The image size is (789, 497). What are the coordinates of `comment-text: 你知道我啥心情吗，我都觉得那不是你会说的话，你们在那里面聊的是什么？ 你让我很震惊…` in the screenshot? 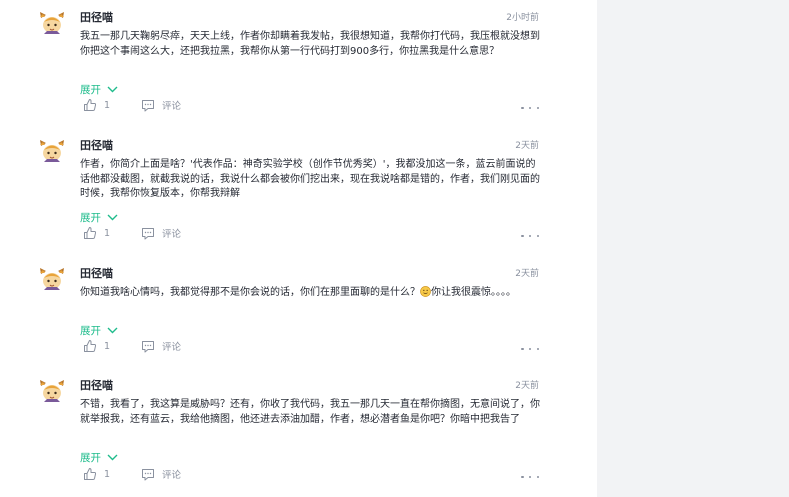 It's located at (310, 293).